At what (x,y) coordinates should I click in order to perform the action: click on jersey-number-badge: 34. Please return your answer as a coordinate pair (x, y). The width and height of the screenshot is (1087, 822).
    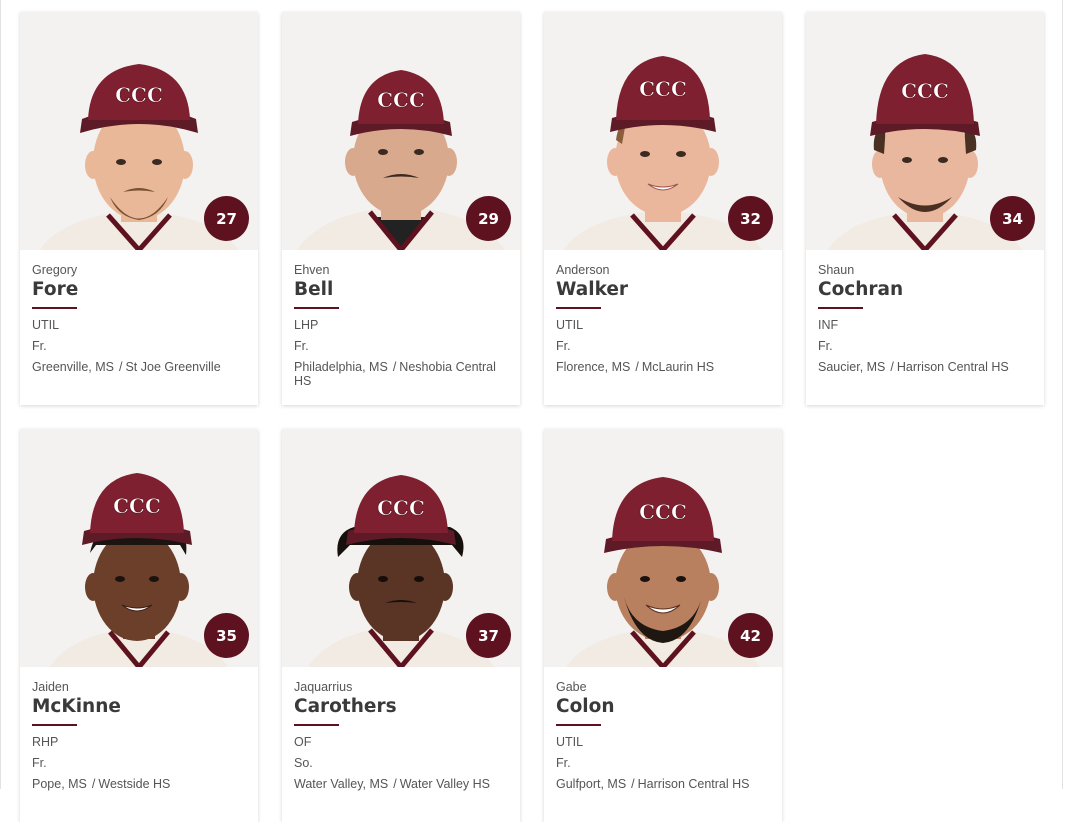
    Looking at the image, I should click on (1012, 218).